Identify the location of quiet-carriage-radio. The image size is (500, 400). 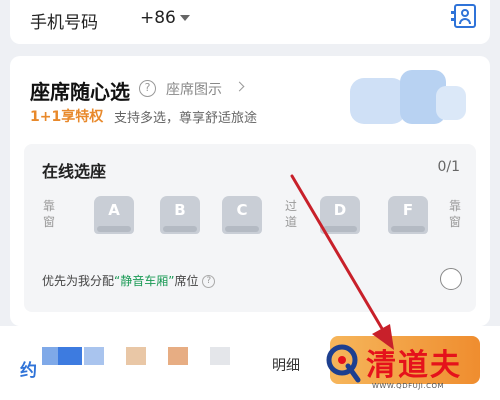
(451, 279).